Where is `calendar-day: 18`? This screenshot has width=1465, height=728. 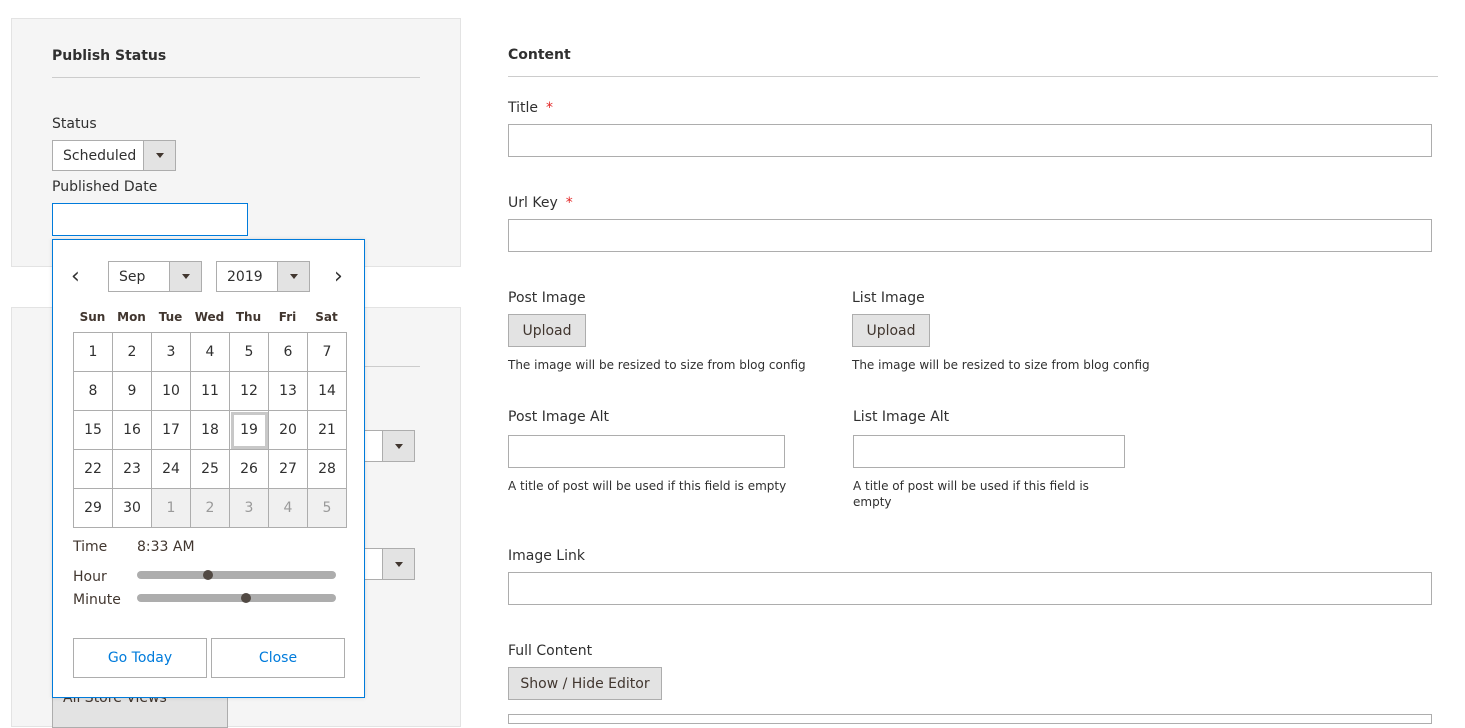 calendar-day: 18 is located at coordinates (210, 430).